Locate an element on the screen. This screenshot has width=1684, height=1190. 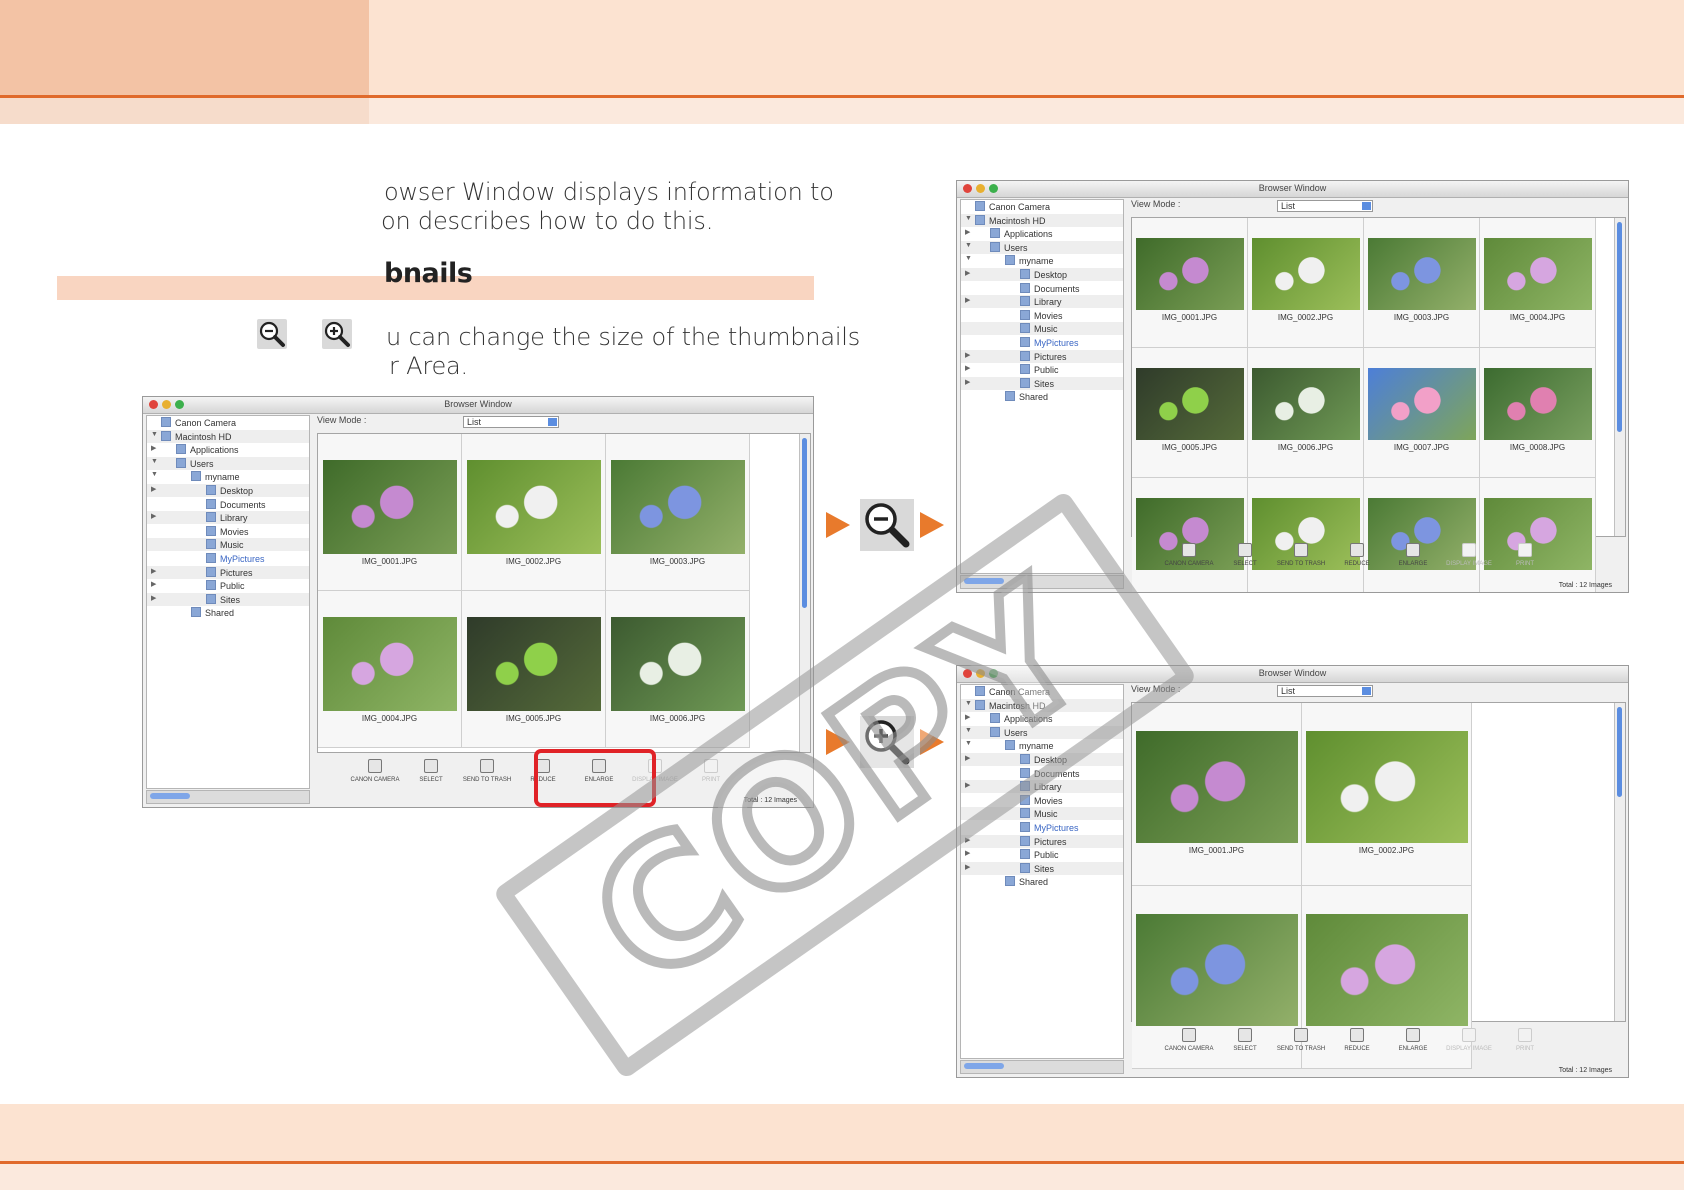
folder-tree-item: ▶ Desktop is located at coordinates (1042, 274).